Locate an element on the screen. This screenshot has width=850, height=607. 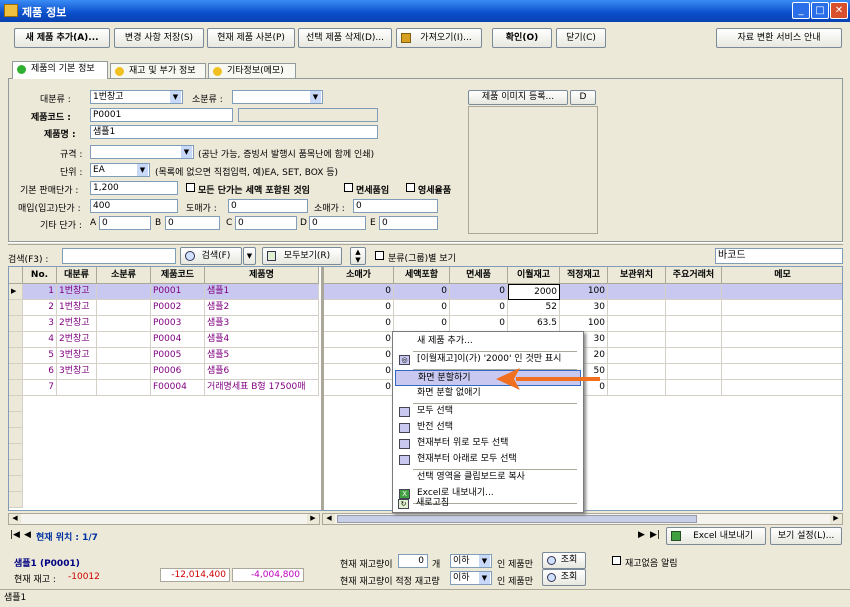
vat-included-checkbox is located at coordinates (190, 187).